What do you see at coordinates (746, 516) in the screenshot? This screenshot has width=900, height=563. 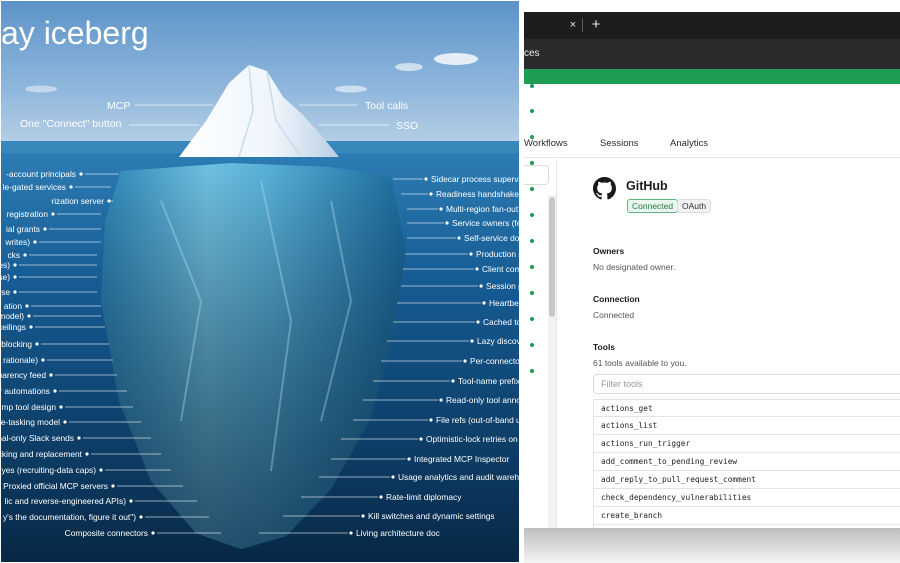 I see `tool-row: create_branch` at bounding box center [746, 516].